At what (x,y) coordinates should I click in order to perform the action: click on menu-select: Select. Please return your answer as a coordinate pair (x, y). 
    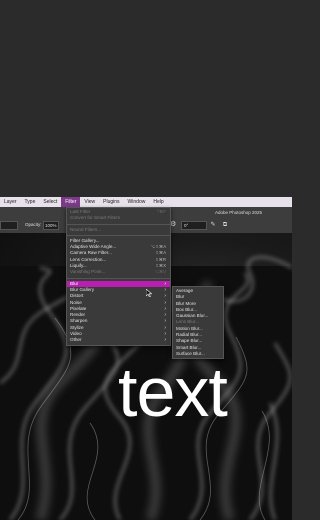
    Looking at the image, I should click on (50, 202).